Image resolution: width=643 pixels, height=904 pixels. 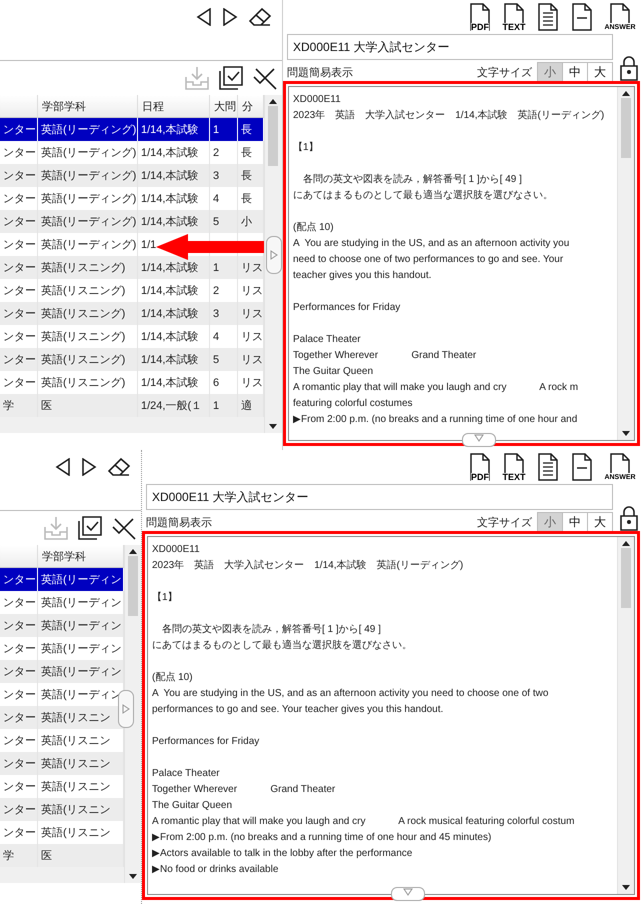 What do you see at coordinates (353, 404) in the screenshot?
I see `text-line: featuring colorful costumes` at bounding box center [353, 404].